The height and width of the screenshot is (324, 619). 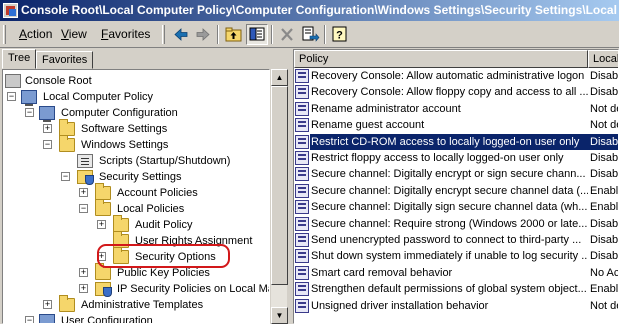 What do you see at coordinates (604, 272) in the screenshot?
I see `policy-local-setting: No Ac` at bounding box center [604, 272].